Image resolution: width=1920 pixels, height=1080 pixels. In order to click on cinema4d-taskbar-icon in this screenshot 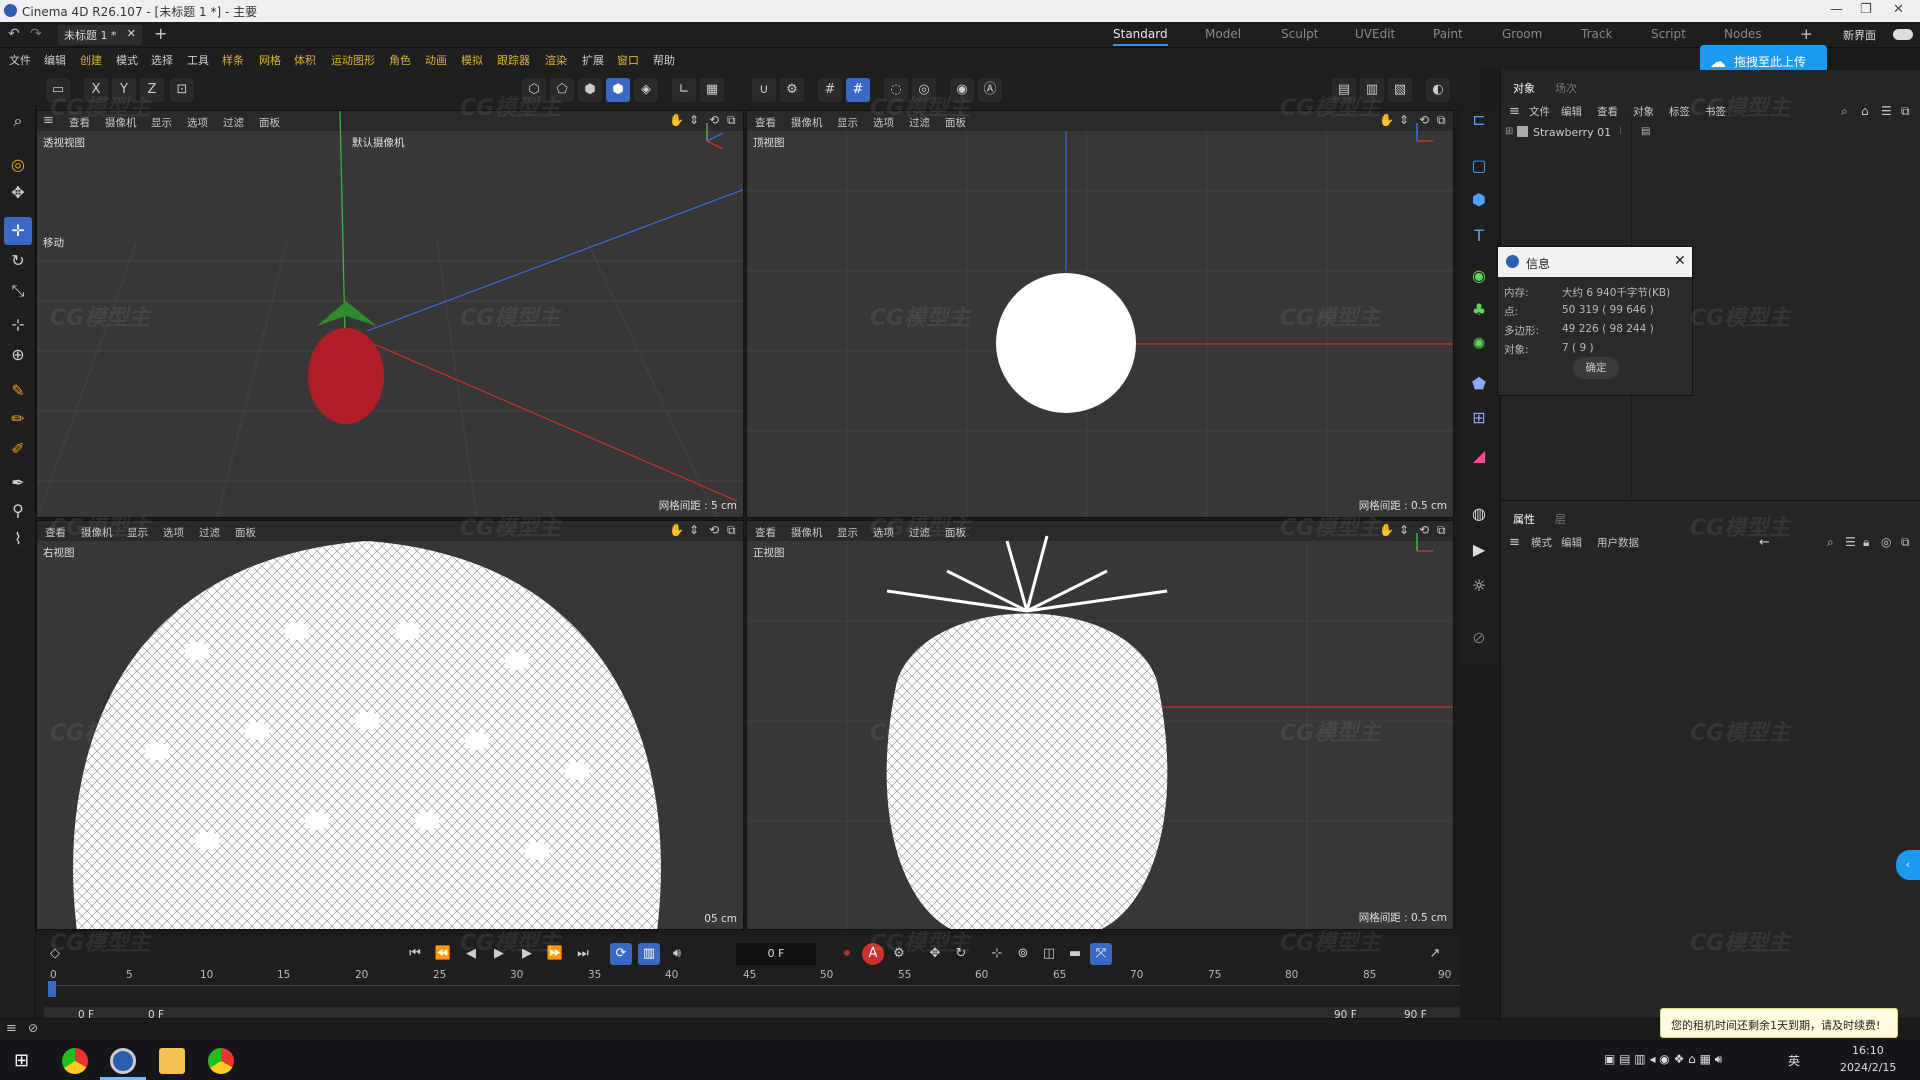, I will do `click(123, 1061)`.